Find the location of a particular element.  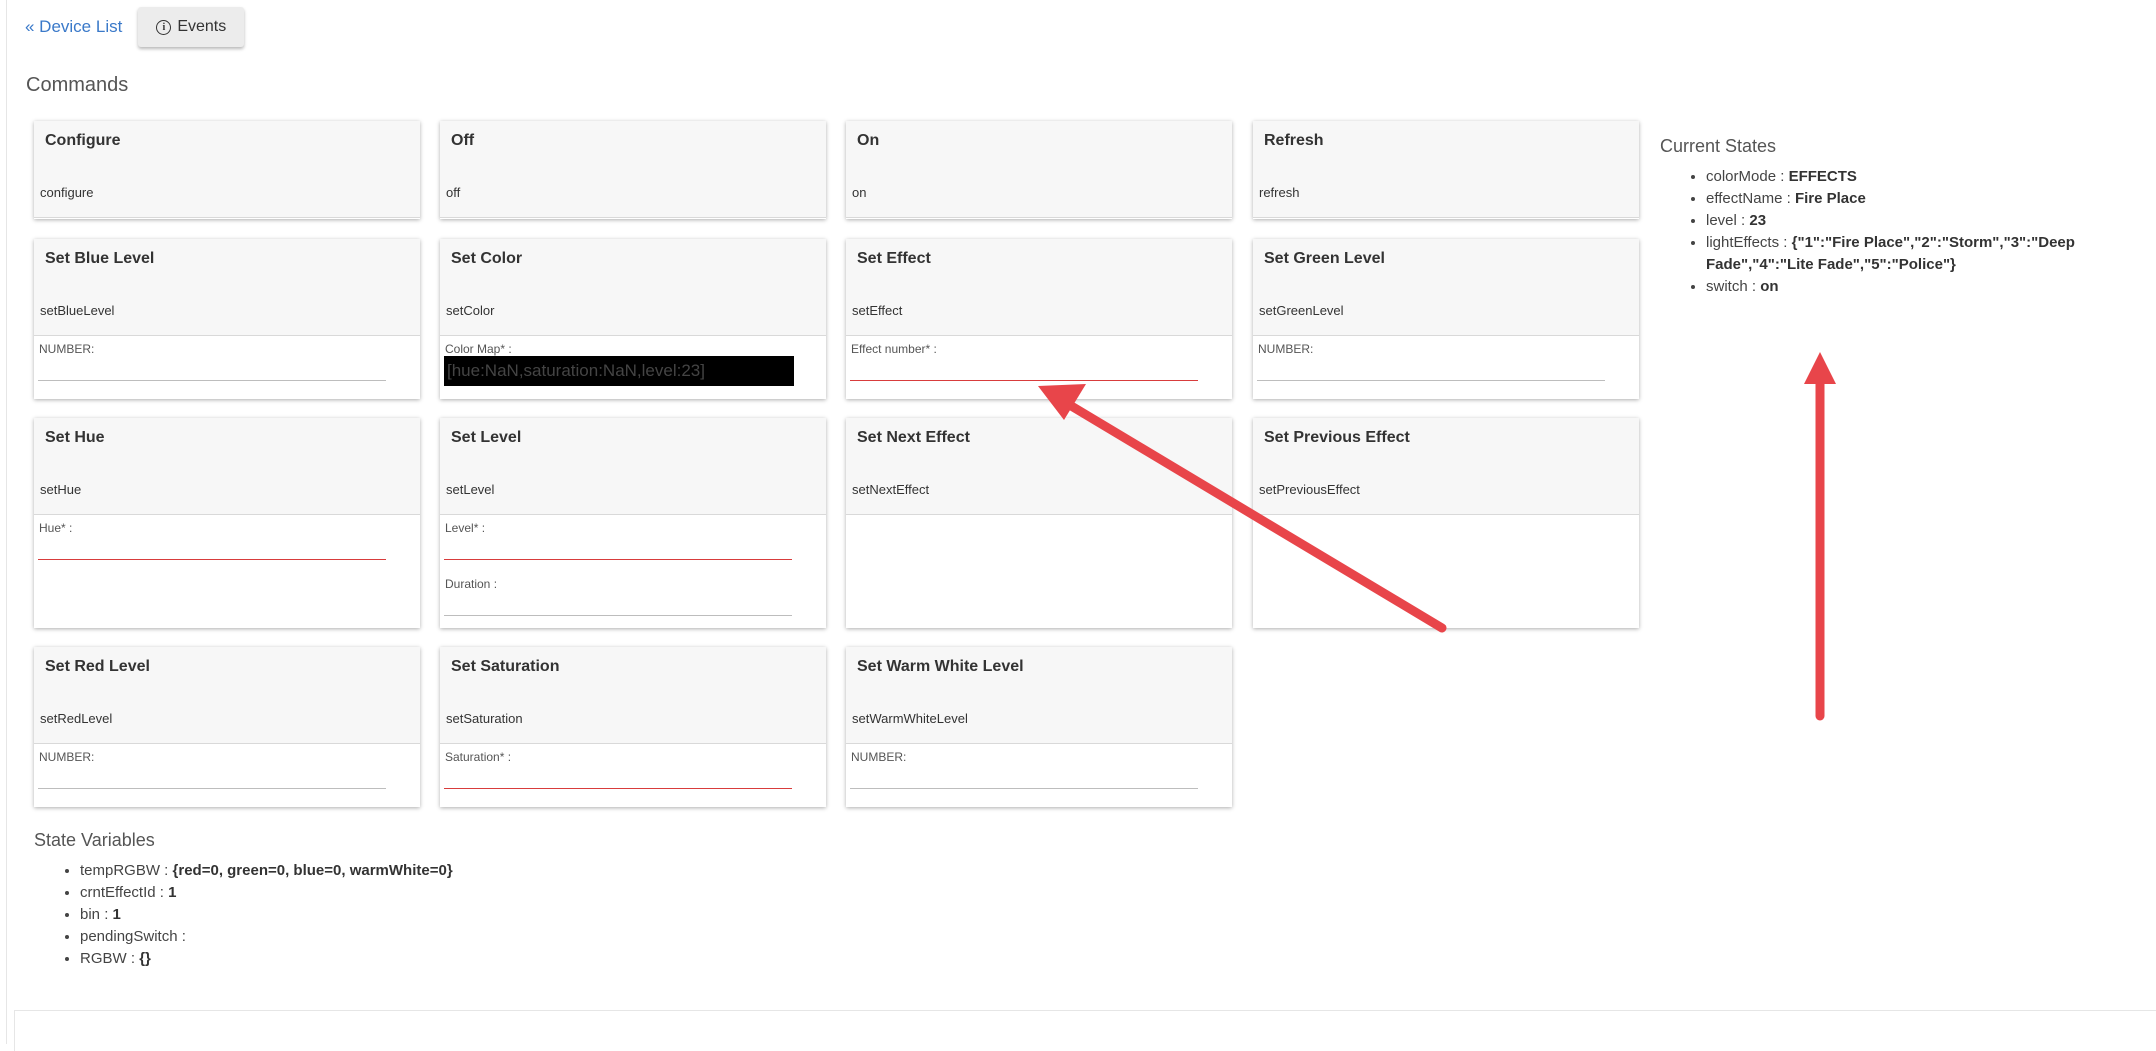

annotation-arrows is located at coordinates (1437, 536).